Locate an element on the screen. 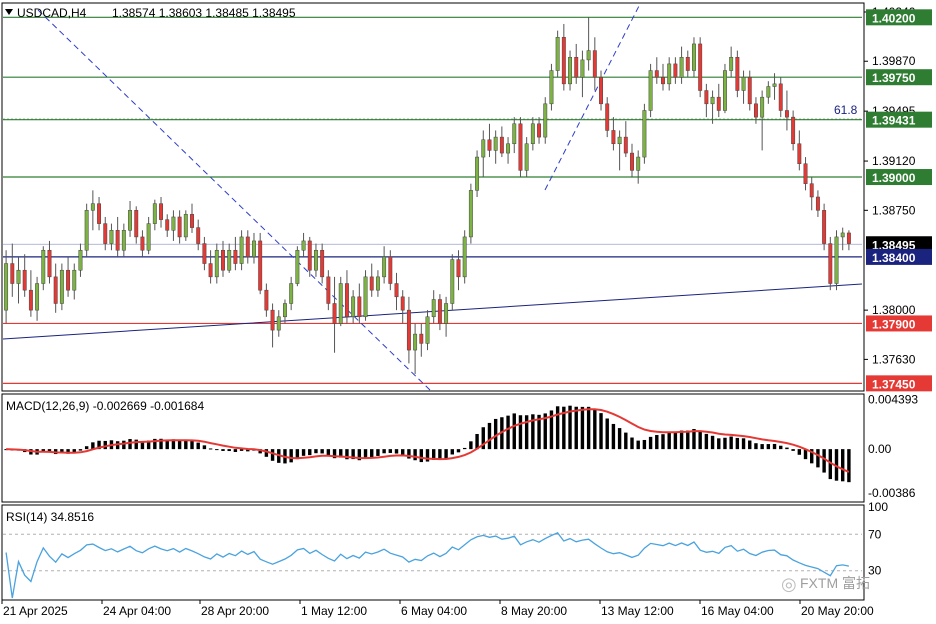 The height and width of the screenshot is (624, 936). watermark: FXTM 富拓 is located at coordinates (835, 583).